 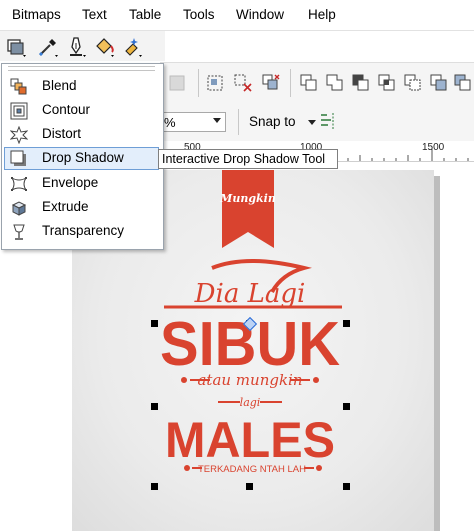 I want to click on simplify-icon, so click(x=413, y=83).